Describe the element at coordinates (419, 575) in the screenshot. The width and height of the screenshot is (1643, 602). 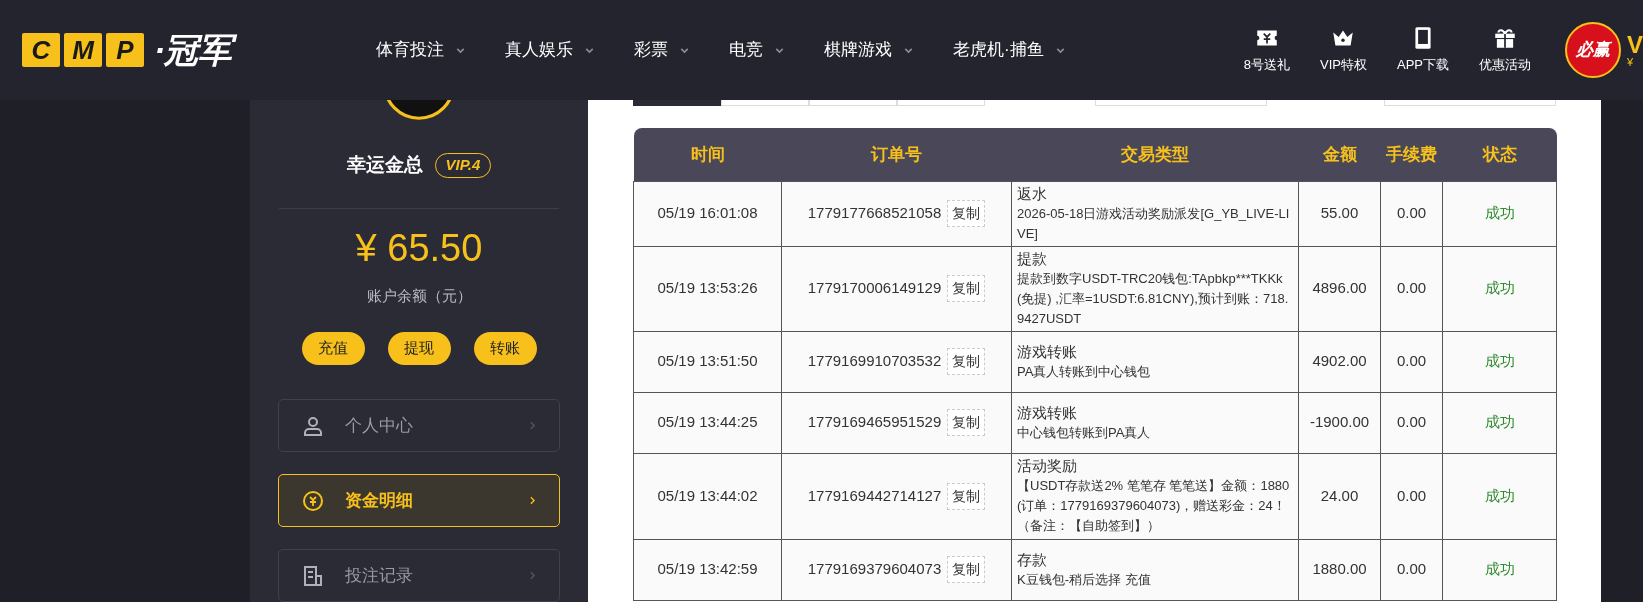
I see `menu-item: 投注记录` at that location.